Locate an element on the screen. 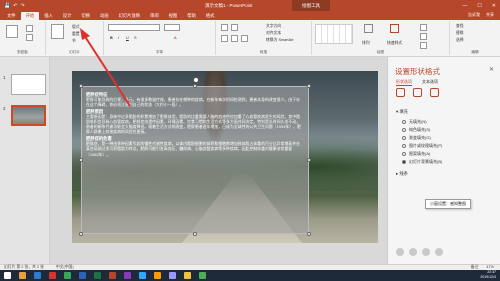  fill-option-solid: 纯色填充(S) is located at coordinates (416, 130).